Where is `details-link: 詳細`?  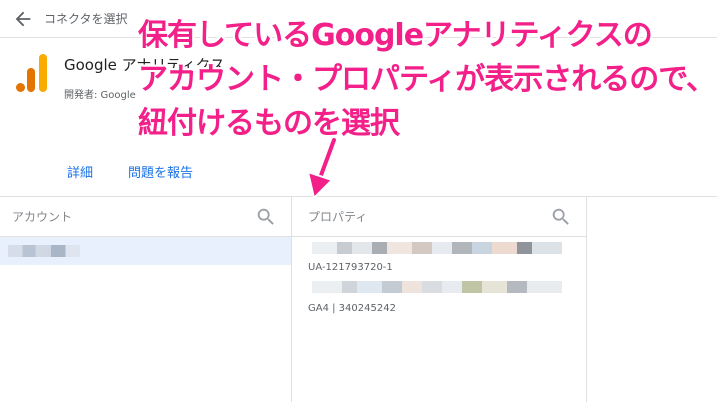
details-link: 詳細 is located at coordinates (80, 171).